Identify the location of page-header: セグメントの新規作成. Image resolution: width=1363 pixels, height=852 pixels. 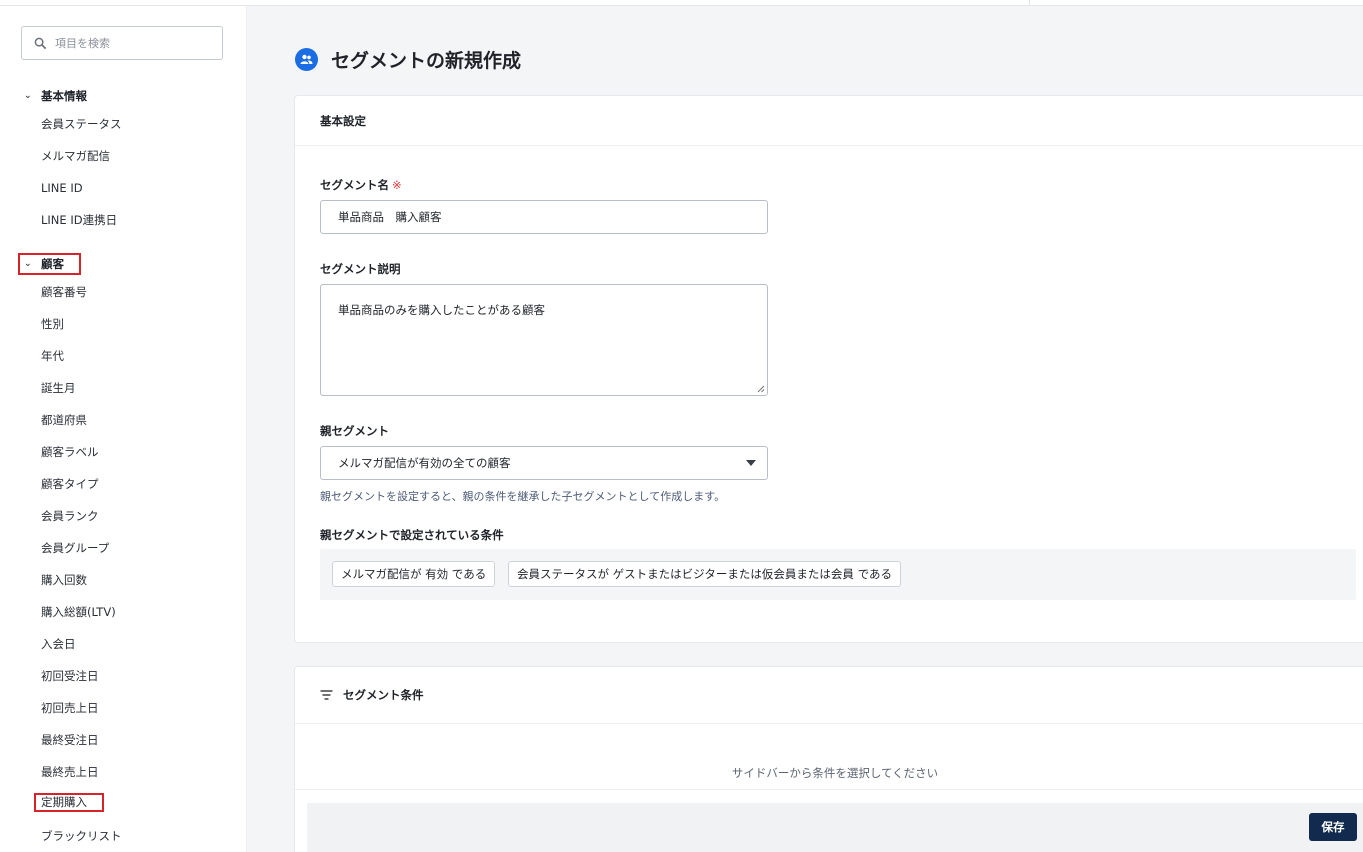
(408, 59).